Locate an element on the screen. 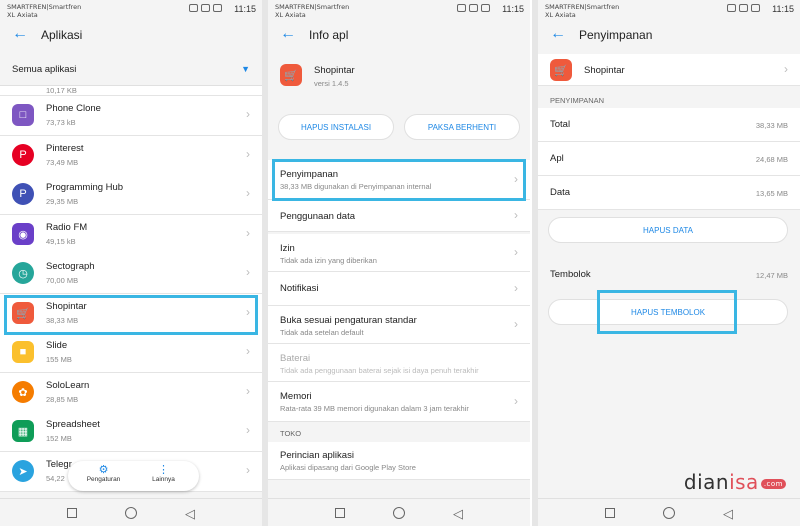  watermark-text-2: isa is located at coordinates (744, 482).